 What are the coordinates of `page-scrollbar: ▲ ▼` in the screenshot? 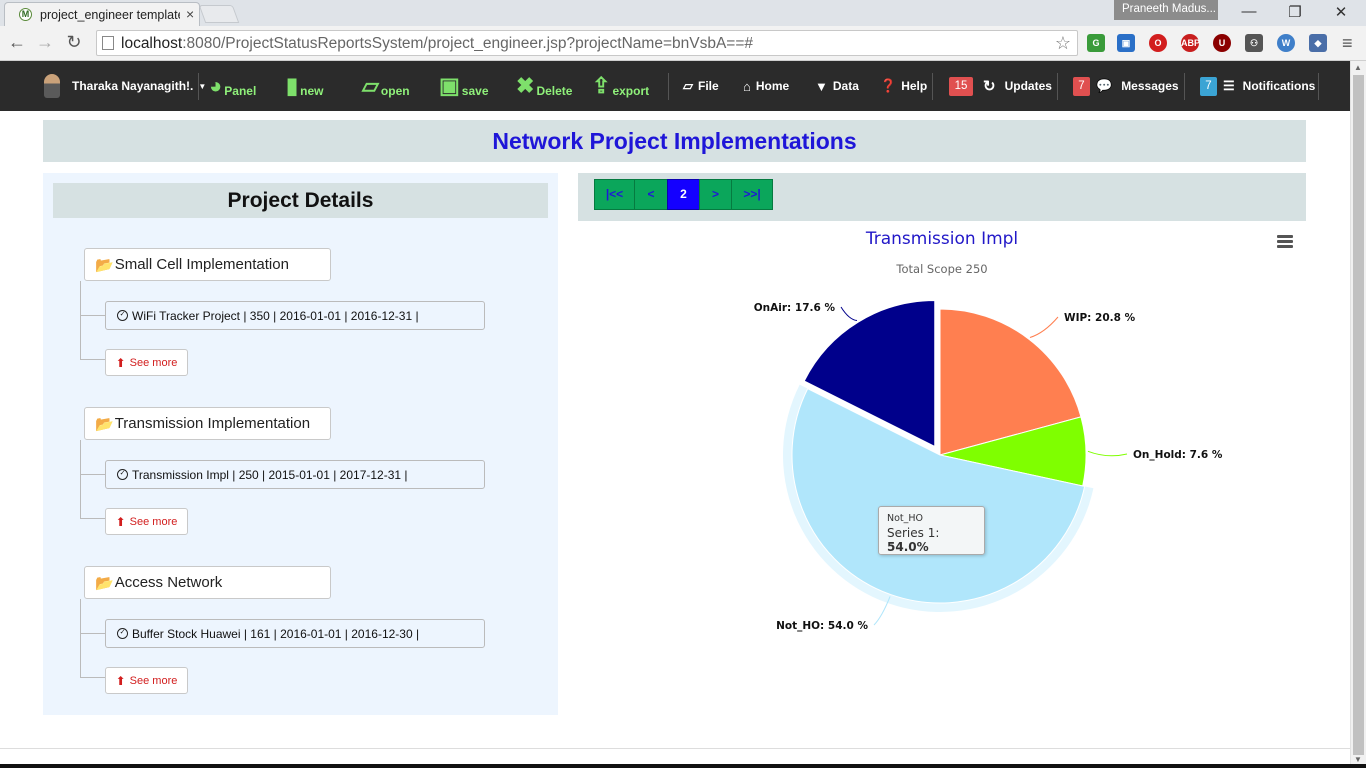 It's located at (1358, 414).